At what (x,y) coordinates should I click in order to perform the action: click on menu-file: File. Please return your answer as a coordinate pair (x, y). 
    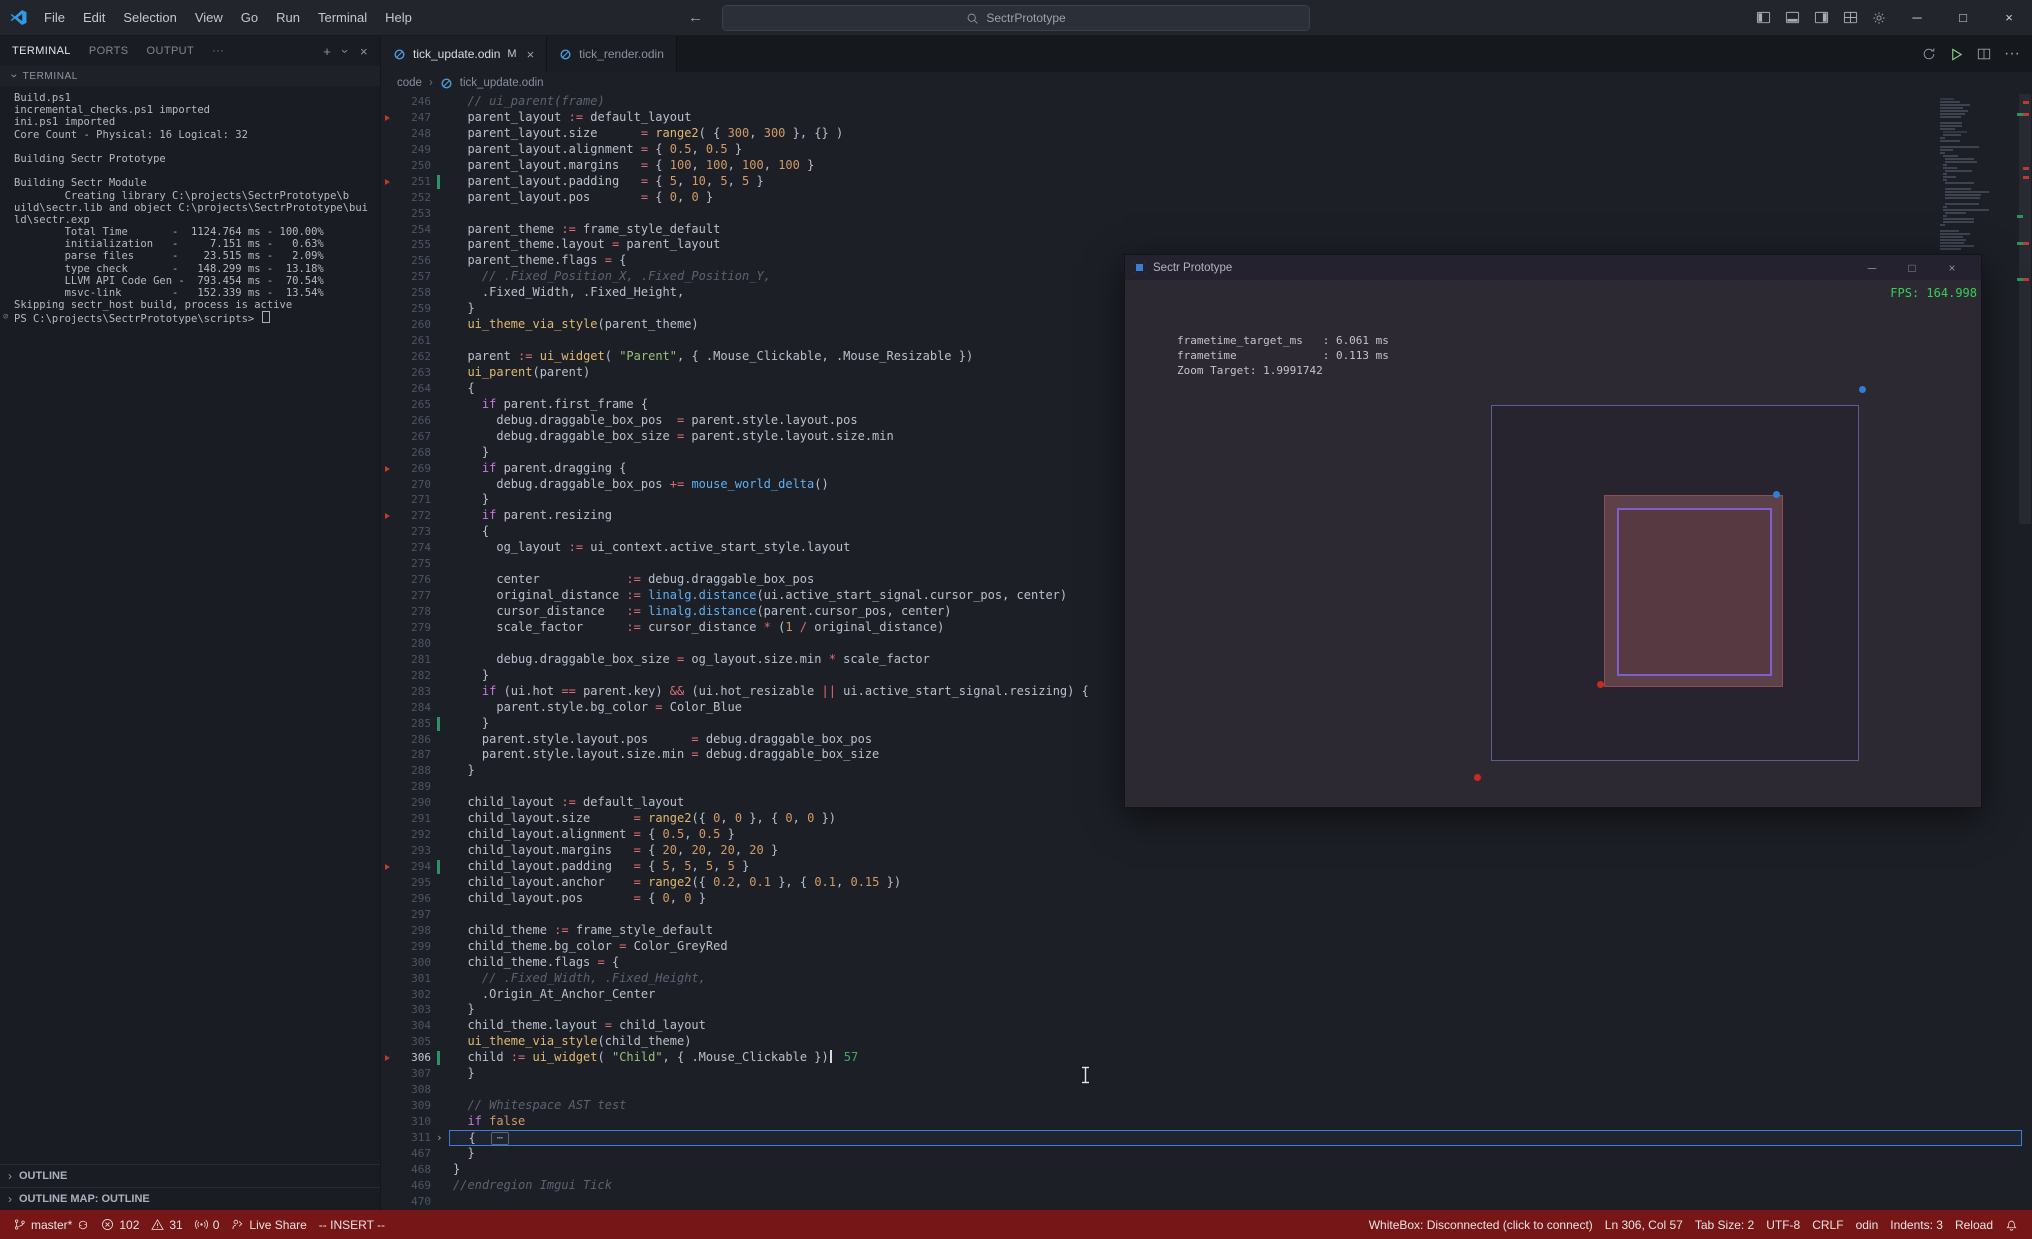
    Looking at the image, I should click on (54, 17).